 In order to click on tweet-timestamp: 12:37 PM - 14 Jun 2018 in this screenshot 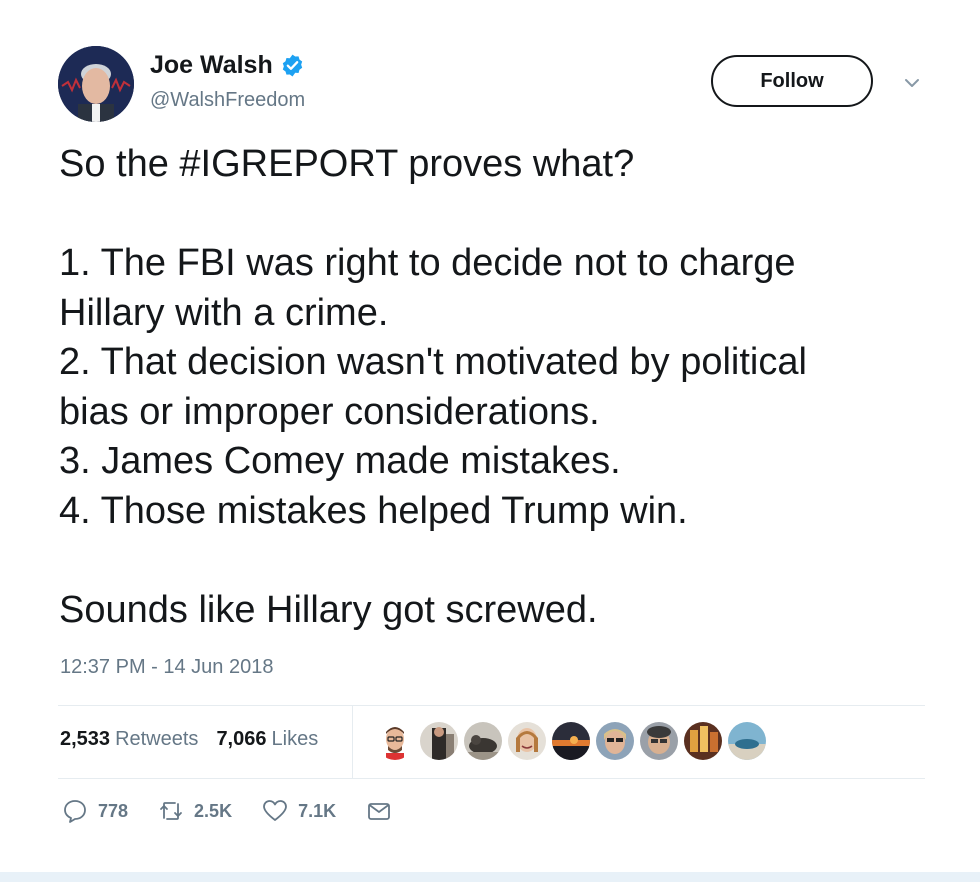, I will do `click(166, 667)`.